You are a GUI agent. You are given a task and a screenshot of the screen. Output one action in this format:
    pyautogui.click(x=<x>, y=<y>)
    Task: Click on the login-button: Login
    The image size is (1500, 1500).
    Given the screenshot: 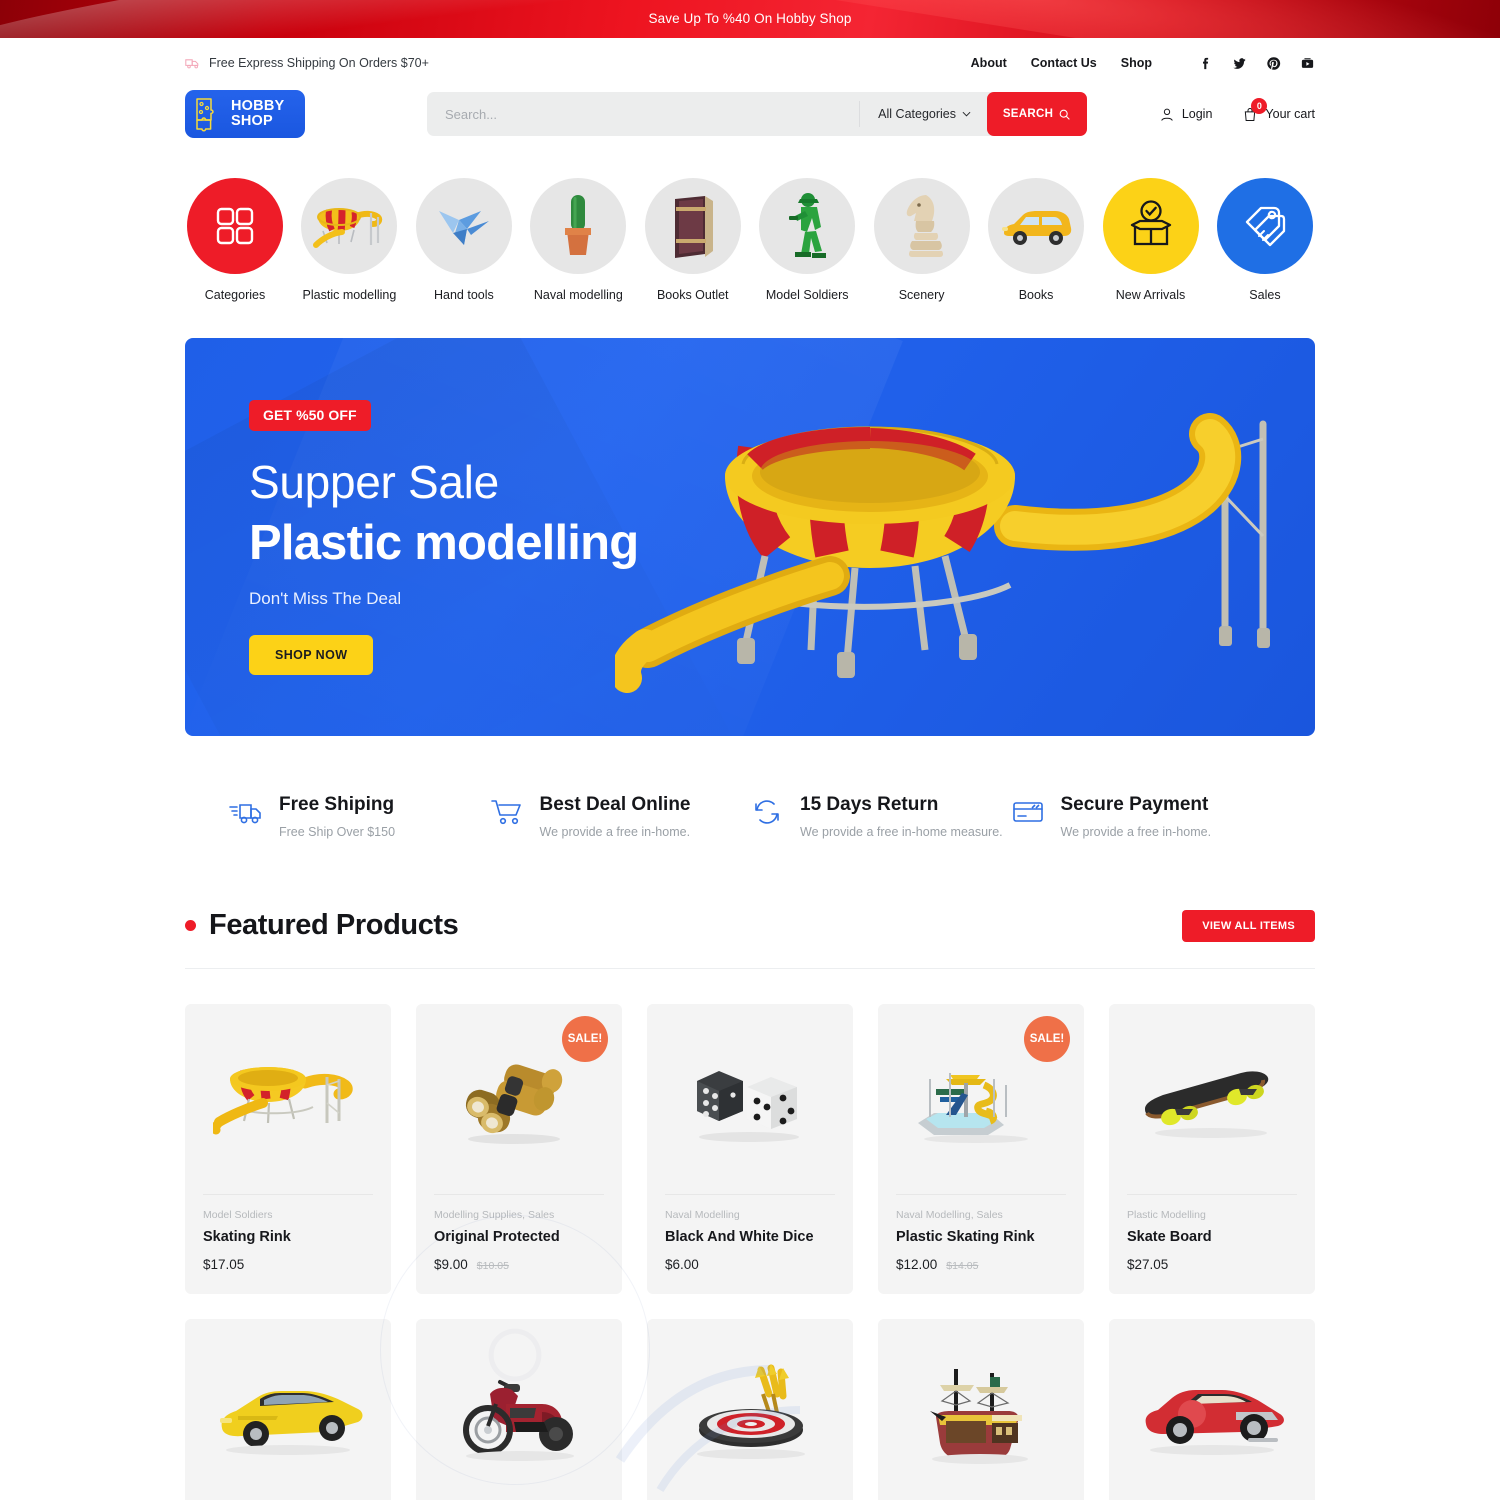 What is the action you would take?
    pyautogui.click(x=1186, y=114)
    